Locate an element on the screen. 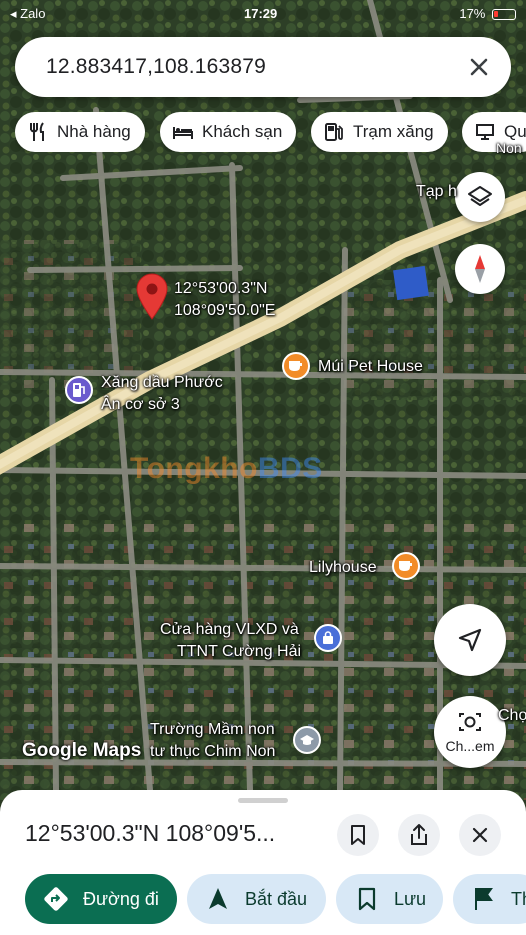 This screenshot has width=526, height=935. directions-button: Đường đi is located at coordinates (101, 899).